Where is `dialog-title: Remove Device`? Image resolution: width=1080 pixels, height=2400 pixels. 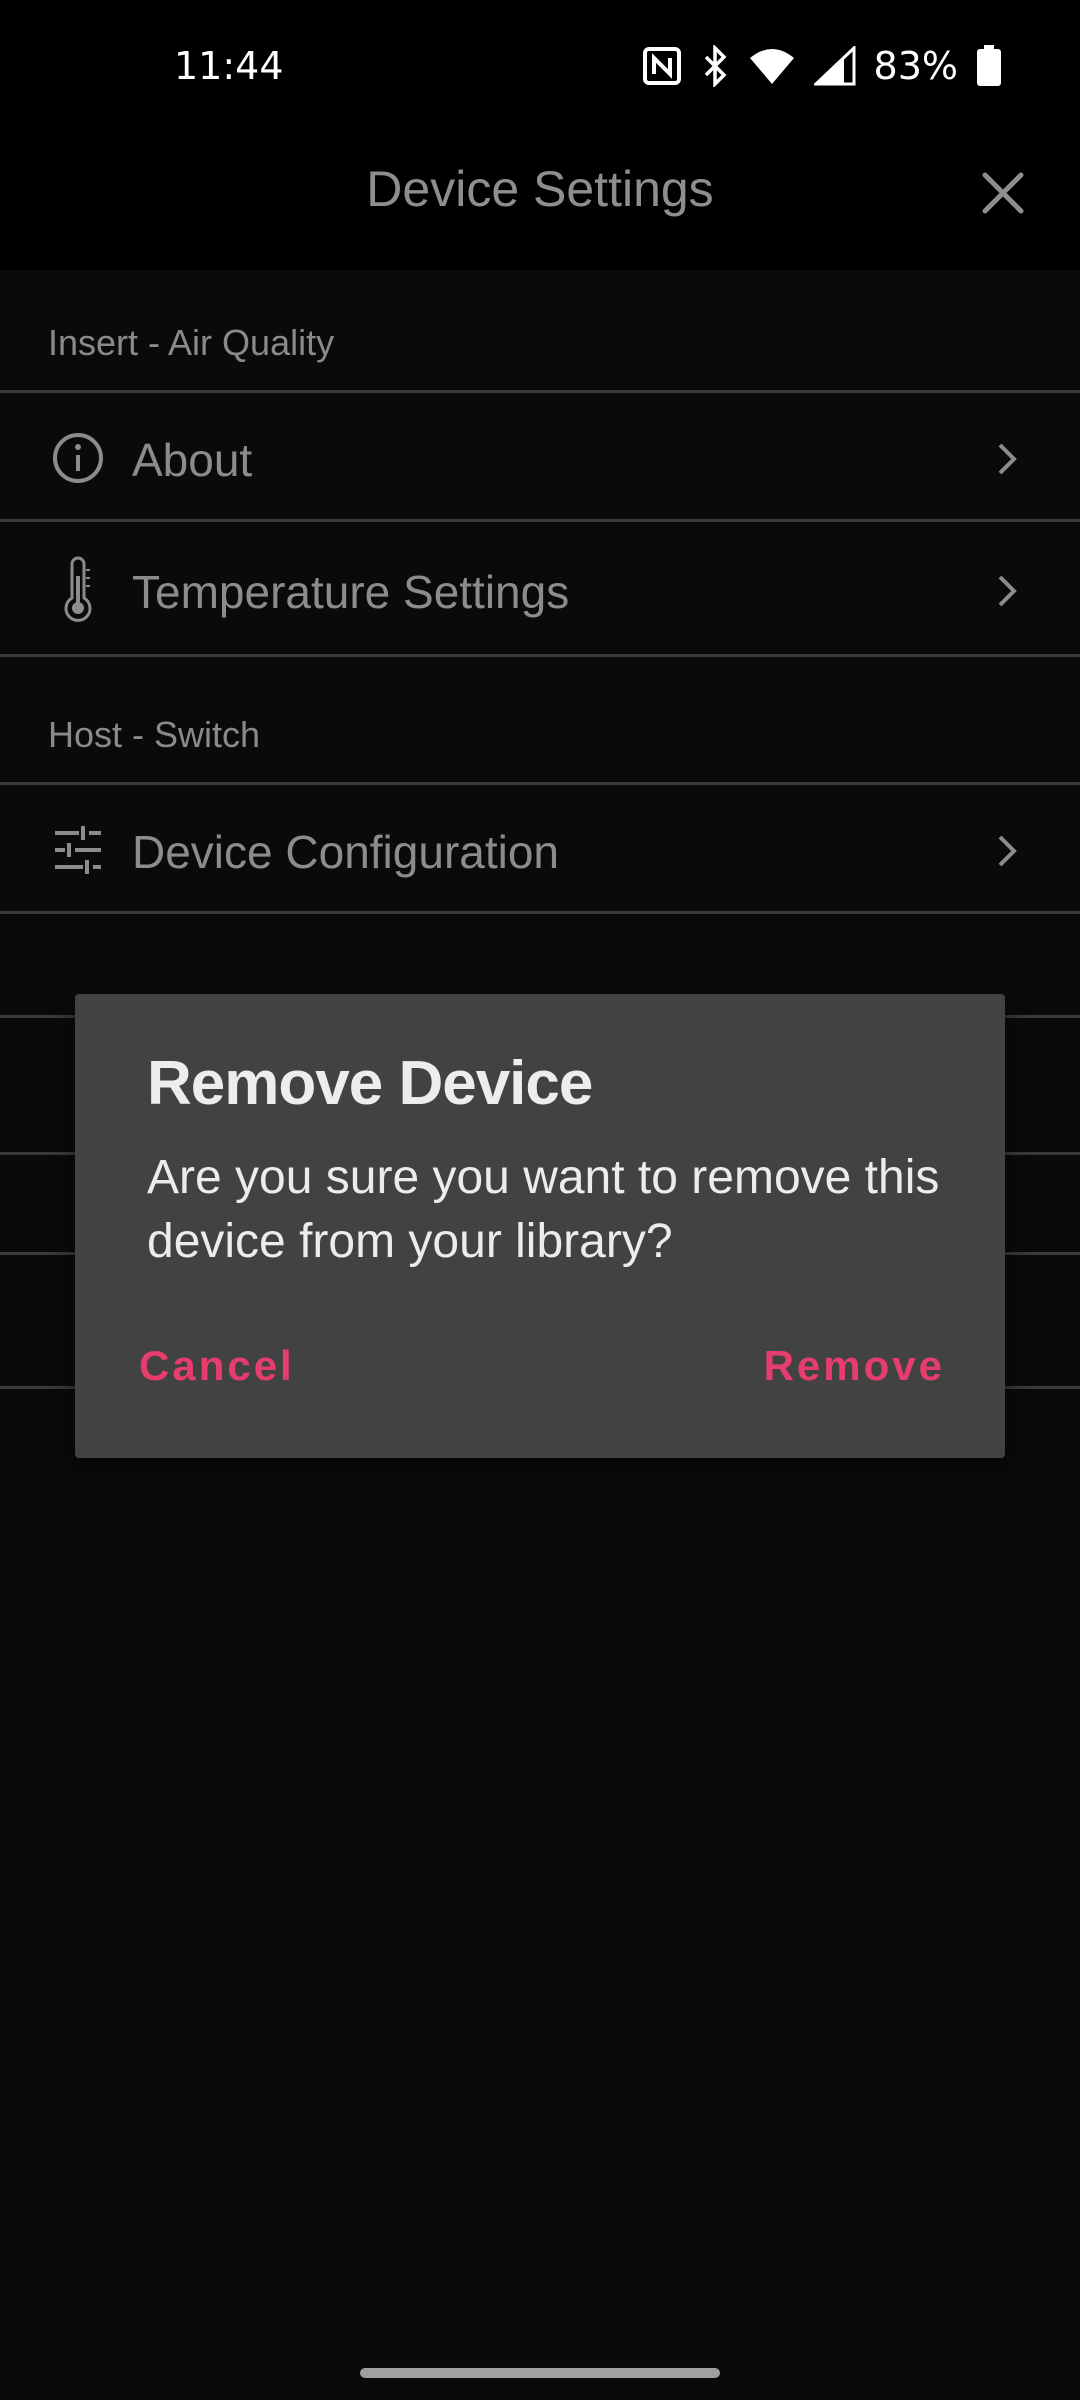
dialog-title: Remove Device is located at coordinates (370, 1083).